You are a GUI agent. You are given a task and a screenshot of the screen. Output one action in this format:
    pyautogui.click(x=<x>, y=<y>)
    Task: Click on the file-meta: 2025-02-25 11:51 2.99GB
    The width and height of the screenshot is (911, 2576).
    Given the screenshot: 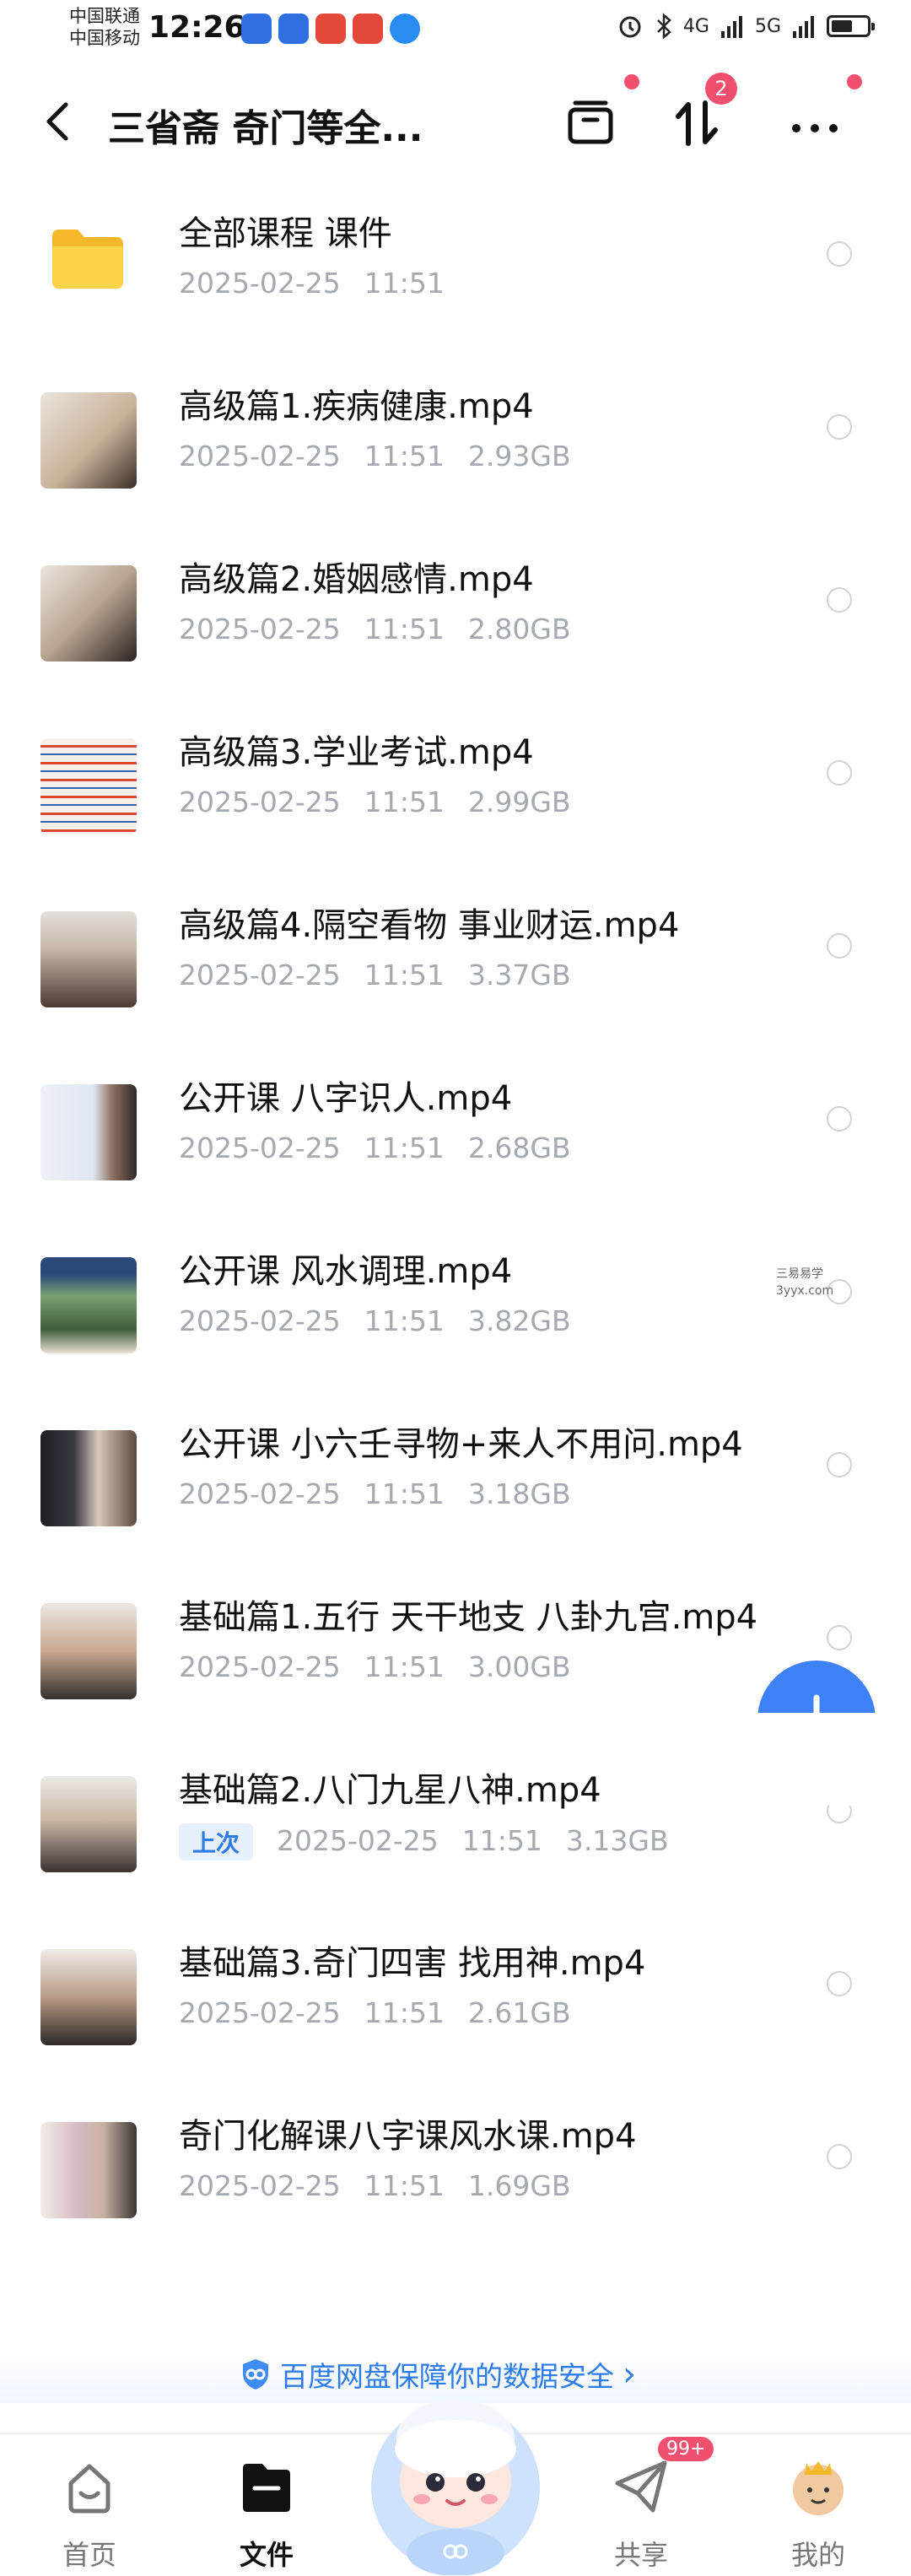 What is the action you would take?
    pyautogui.click(x=387, y=802)
    